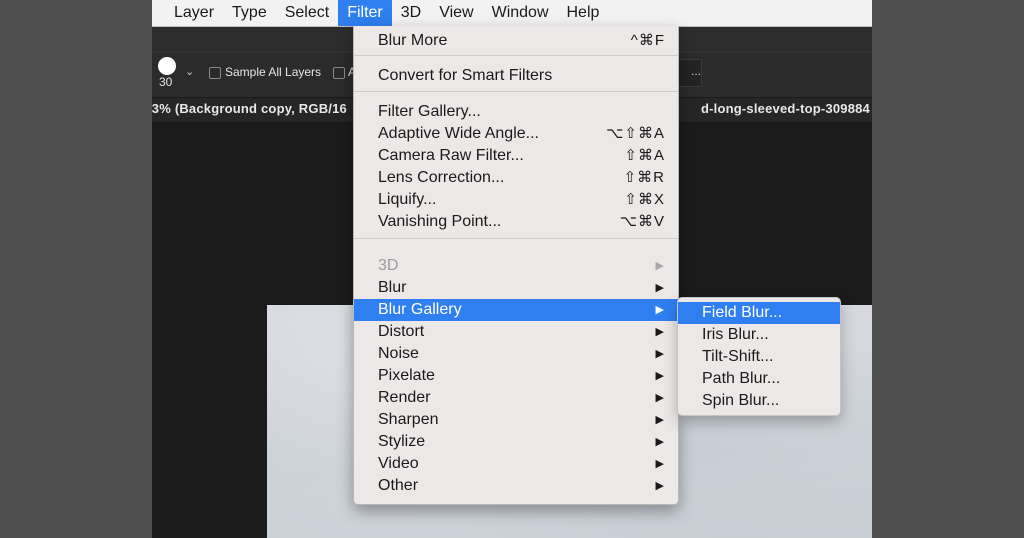 This screenshot has width=1024, height=538. What do you see at coordinates (516, 398) in the screenshot?
I see `filter-menu-item-render: Render ▶` at bounding box center [516, 398].